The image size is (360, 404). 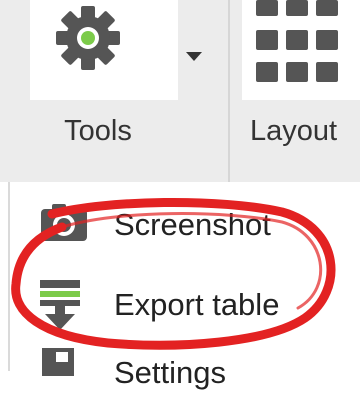 I want to click on menu-item-label: Screenshot, so click(x=192, y=224).